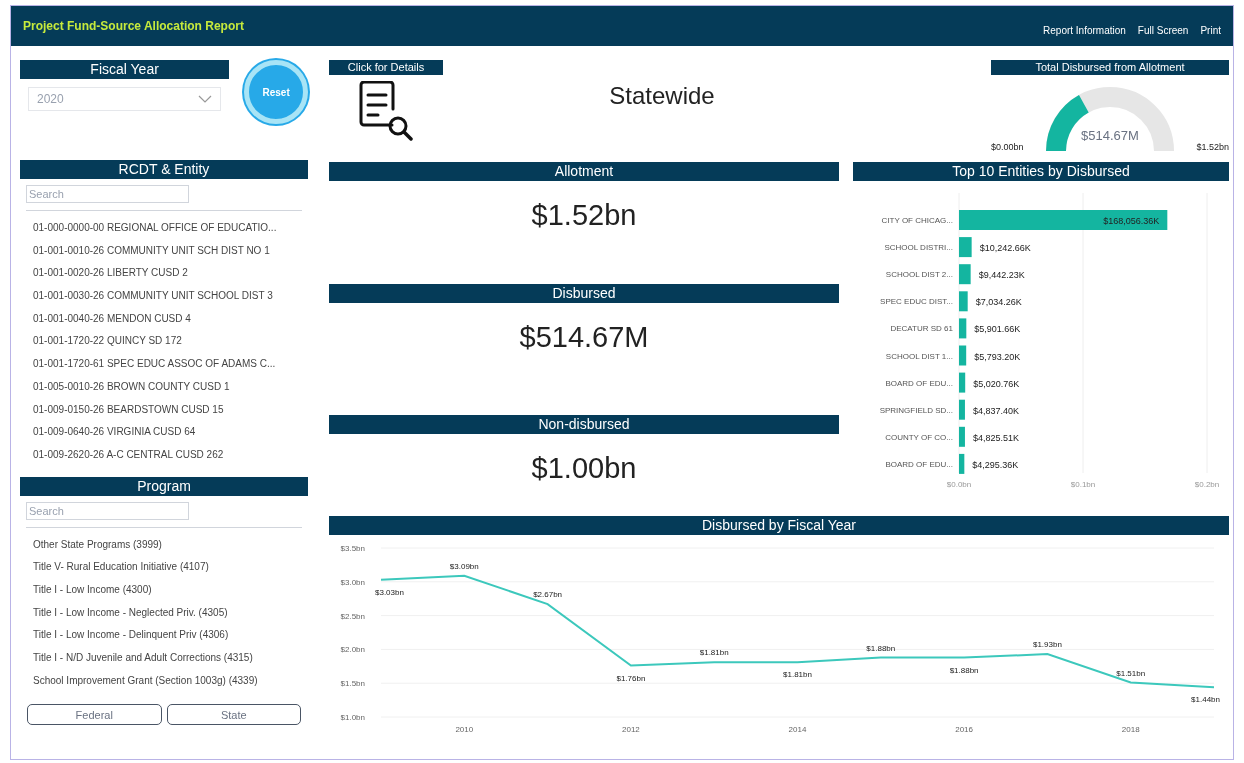 This screenshot has height=763, width=1244. Describe the element at coordinates (352, 684) in the screenshot. I see `axis-tick-label: $1.5bn` at that location.